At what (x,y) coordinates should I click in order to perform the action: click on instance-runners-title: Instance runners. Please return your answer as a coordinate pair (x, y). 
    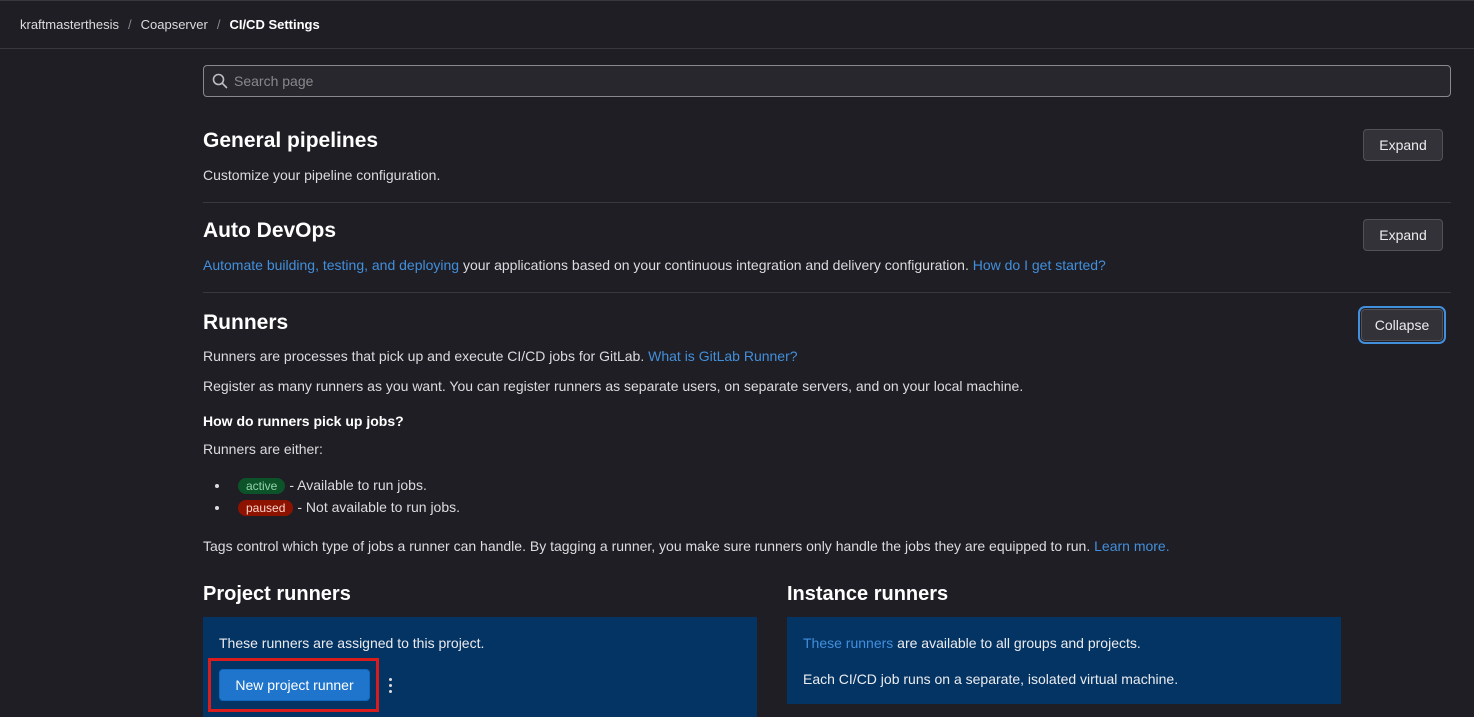
    Looking at the image, I should click on (868, 594).